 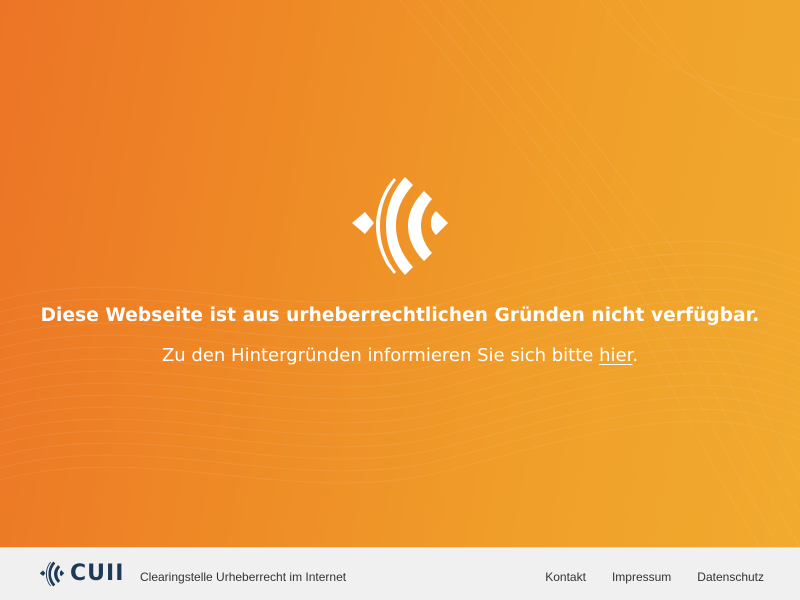 I want to click on cuii-logo-icon, so click(x=52, y=574).